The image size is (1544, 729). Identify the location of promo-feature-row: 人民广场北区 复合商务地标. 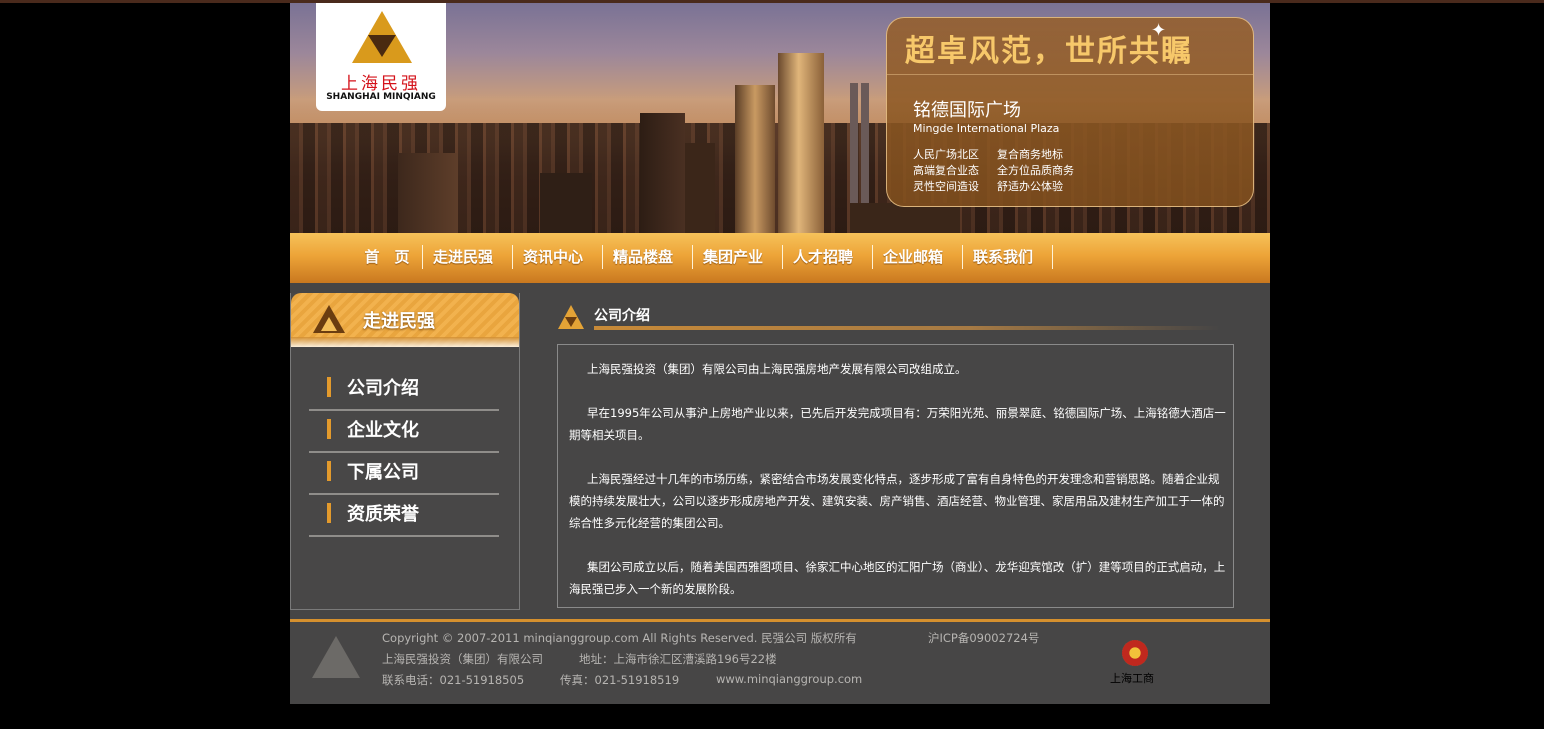
(997, 154).